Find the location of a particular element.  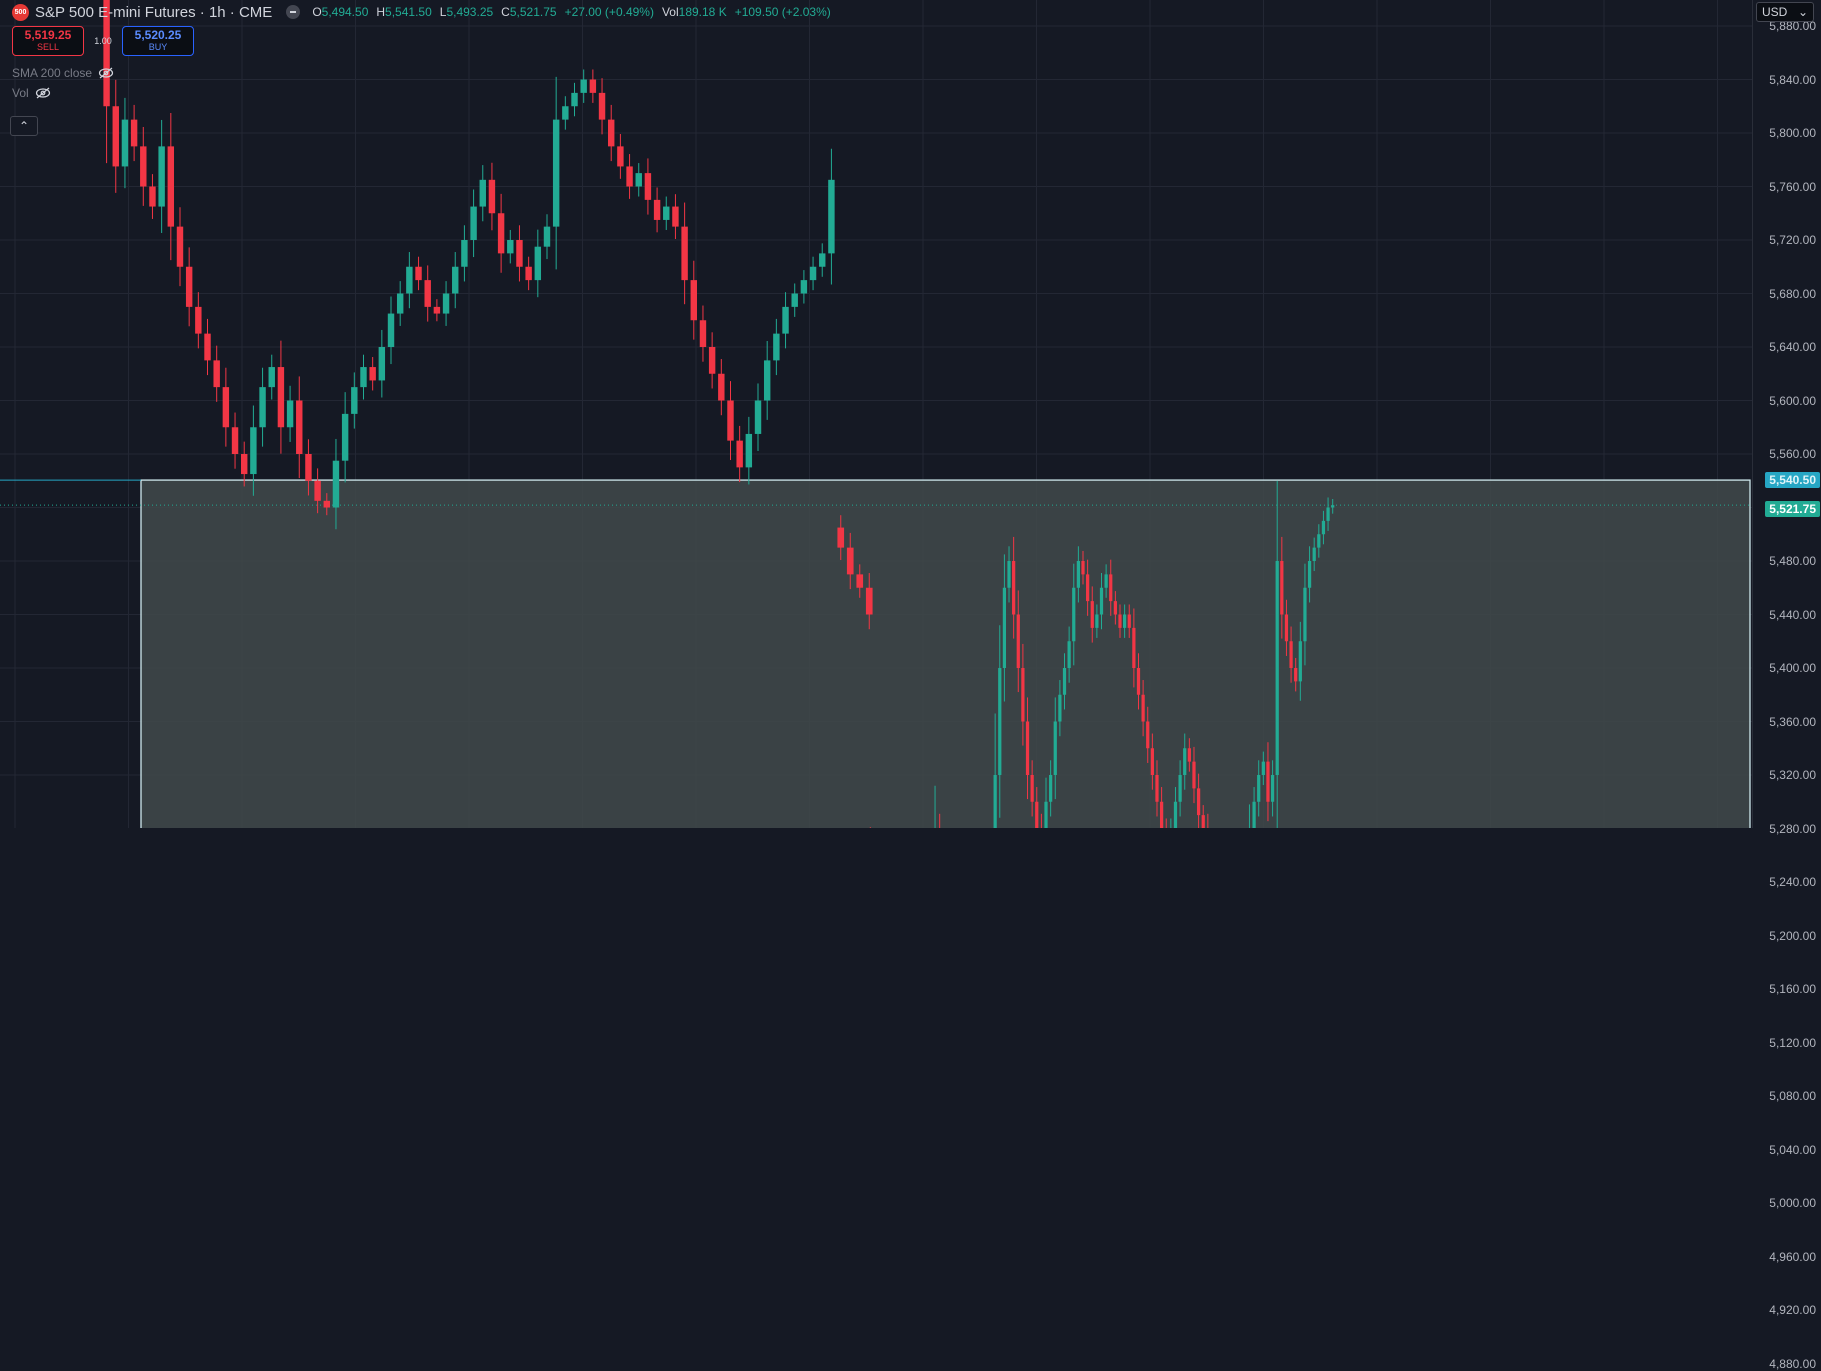

buy-price: 5,520.25 is located at coordinates (158, 35).